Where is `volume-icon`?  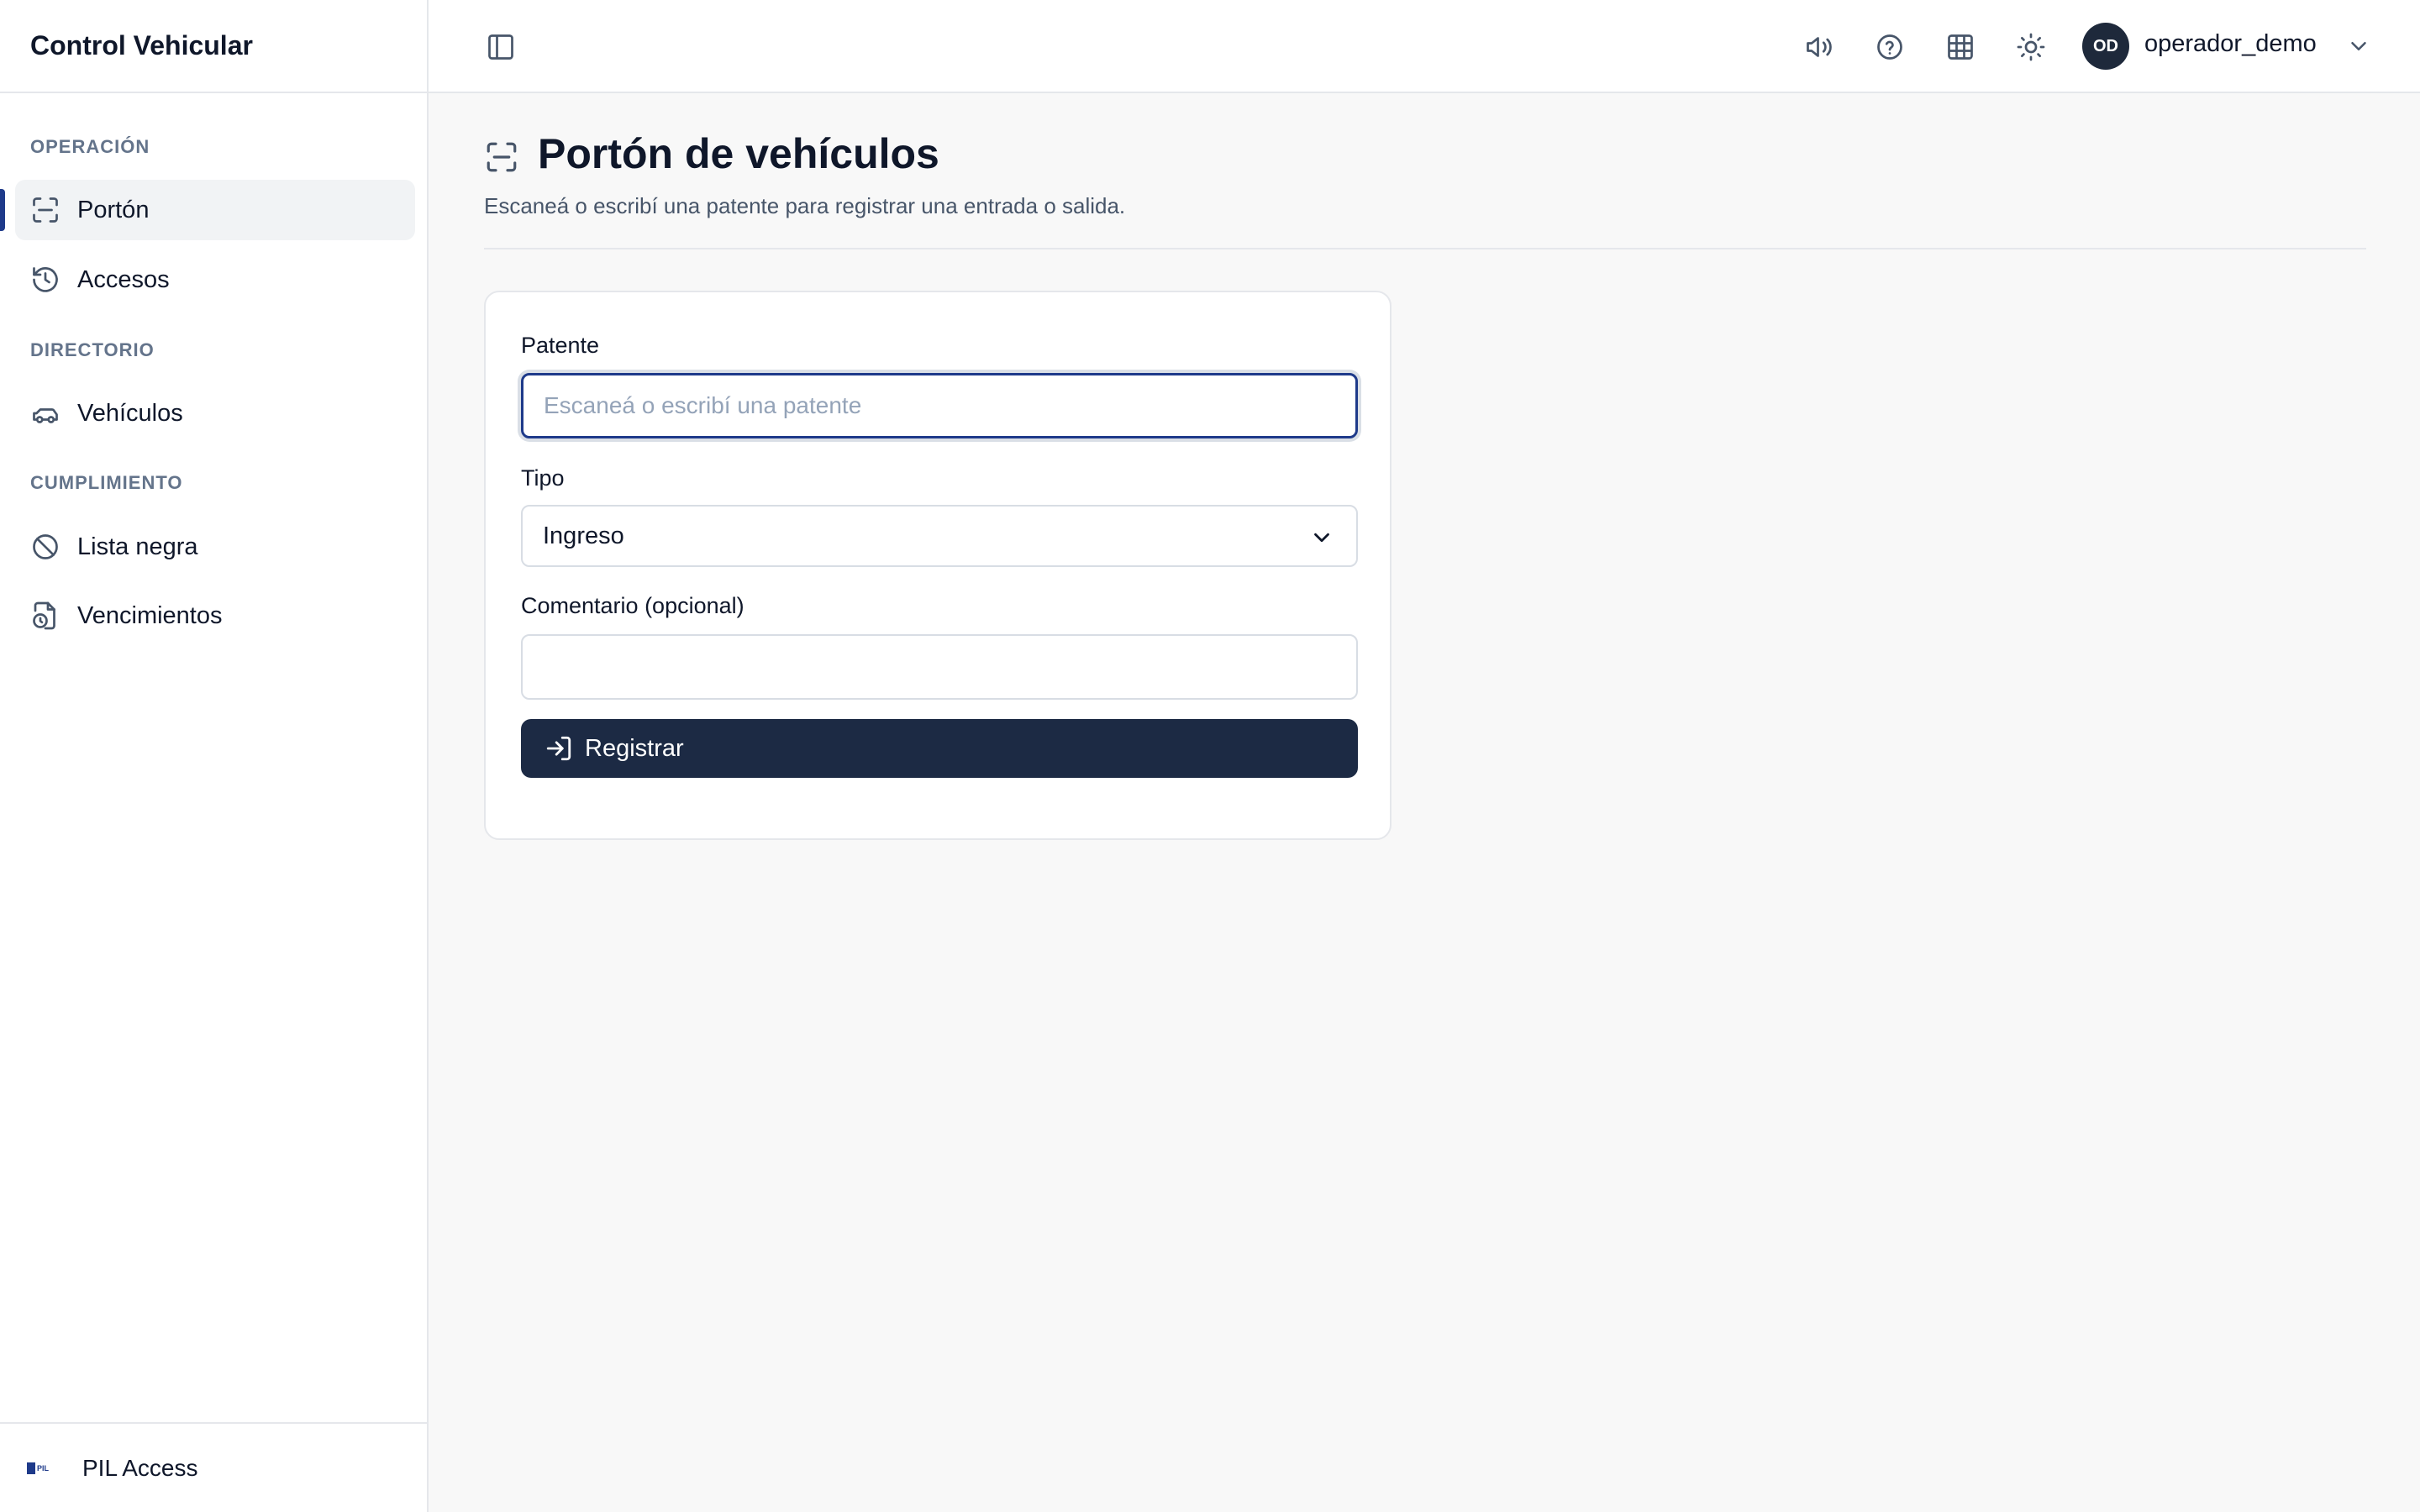 volume-icon is located at coordinates (1819, 47).